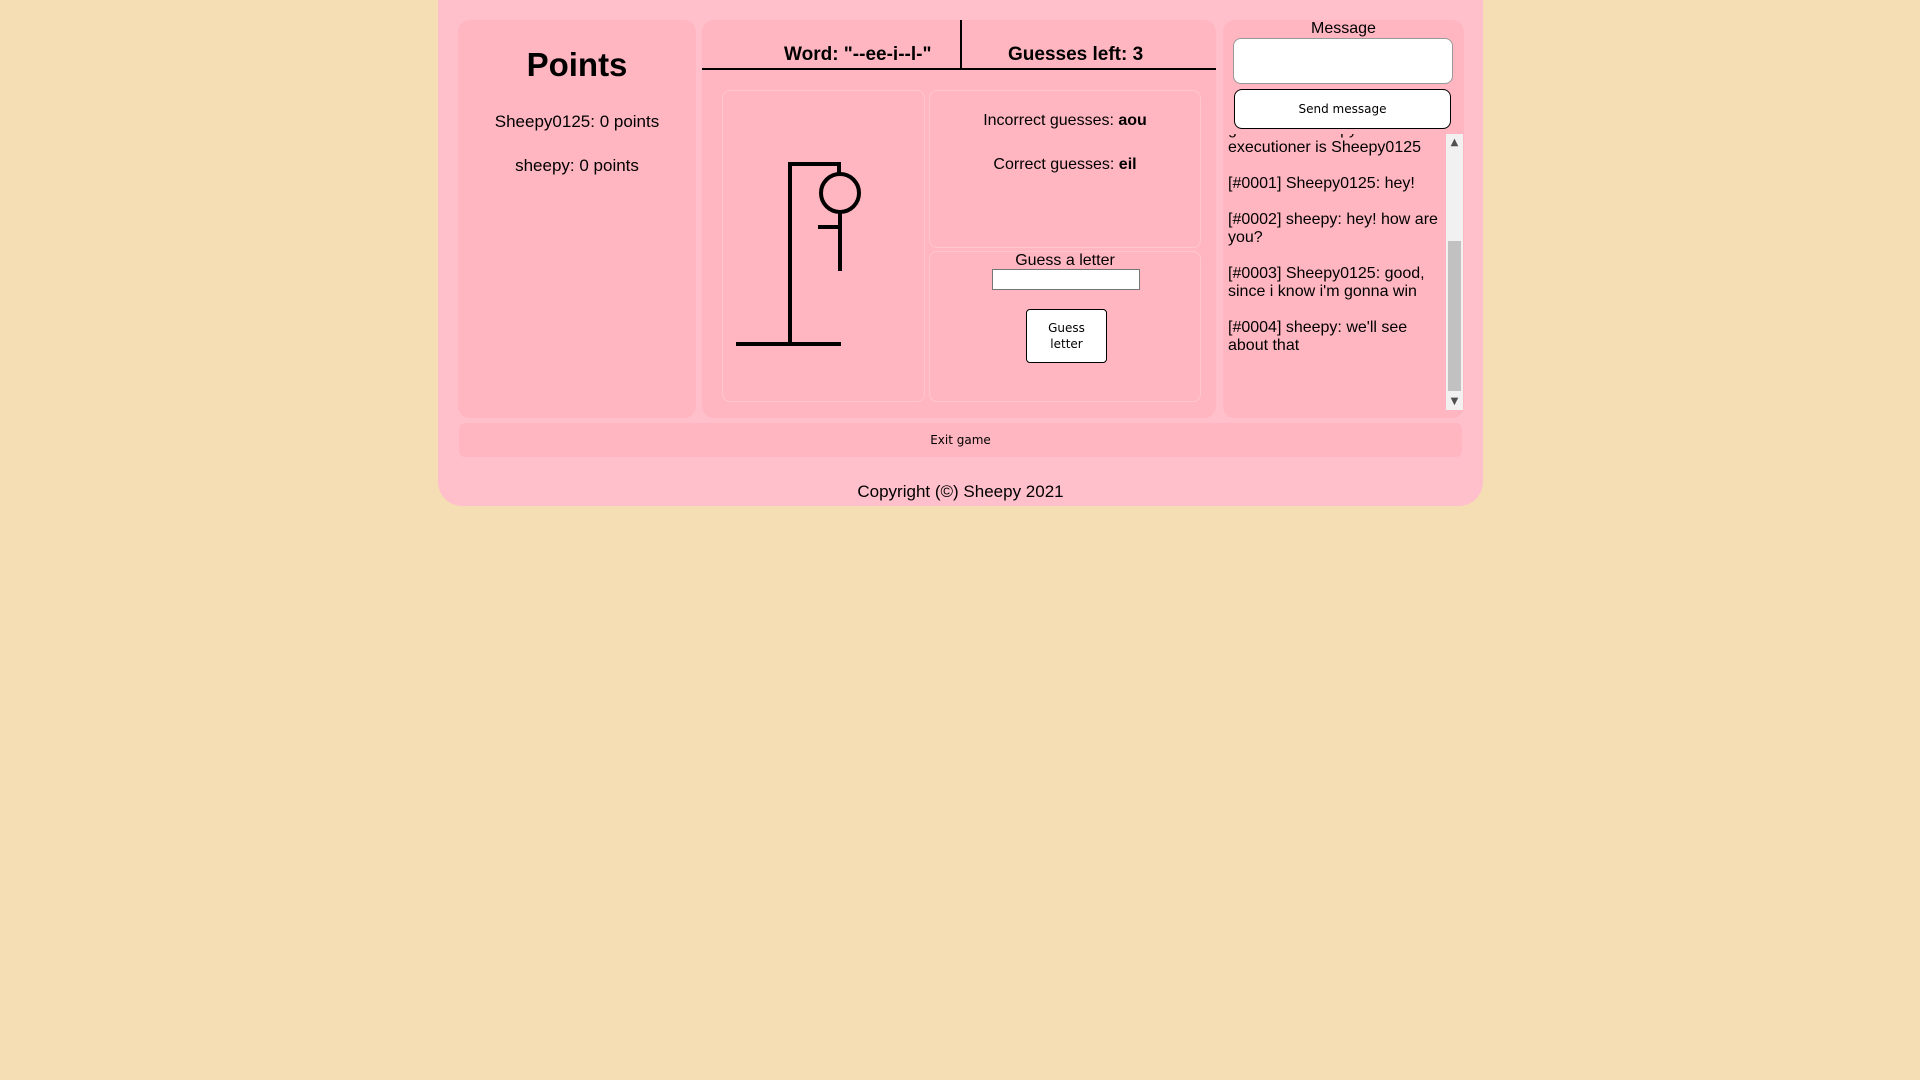  Describe the element at coordinates (1066, 336) in the screenshot. I see `guess-letter-button: Guess letter` at that location.